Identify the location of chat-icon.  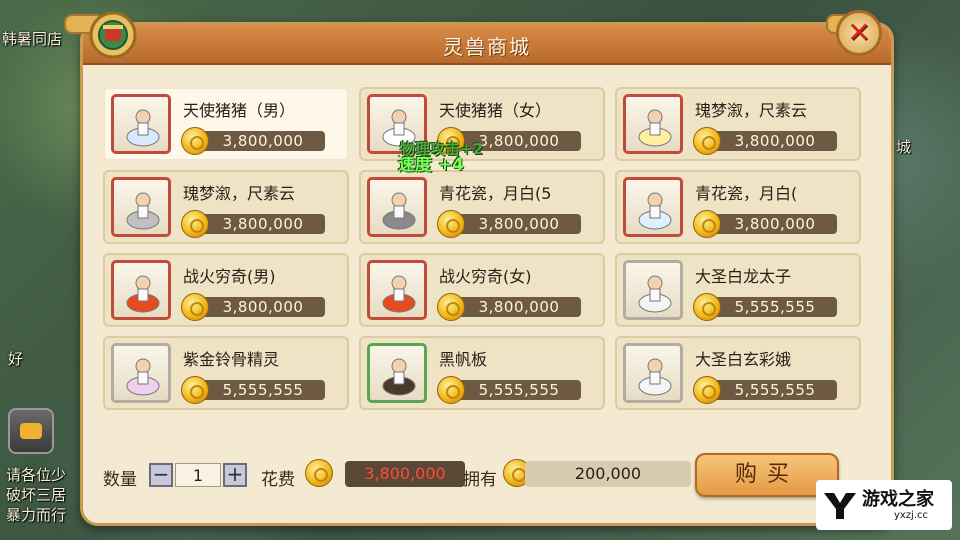
(31, 431).